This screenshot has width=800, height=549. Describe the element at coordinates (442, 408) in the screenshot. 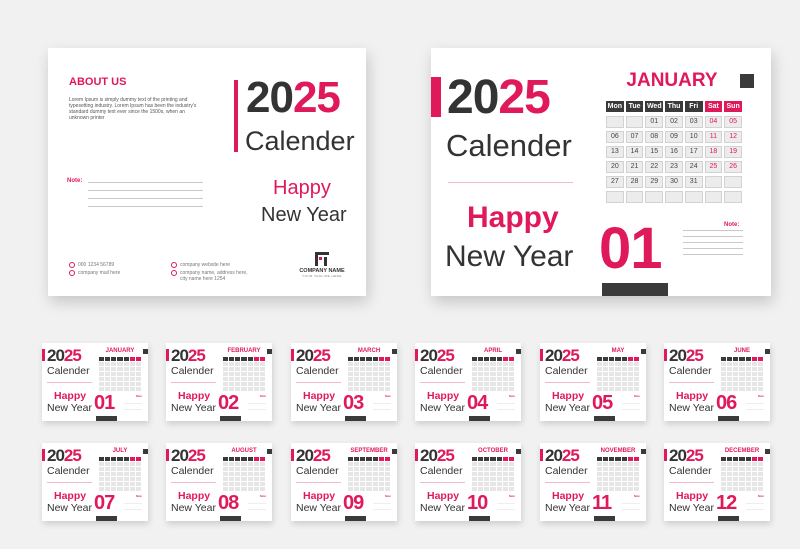

I see `new-year-text: New Year` at that location.